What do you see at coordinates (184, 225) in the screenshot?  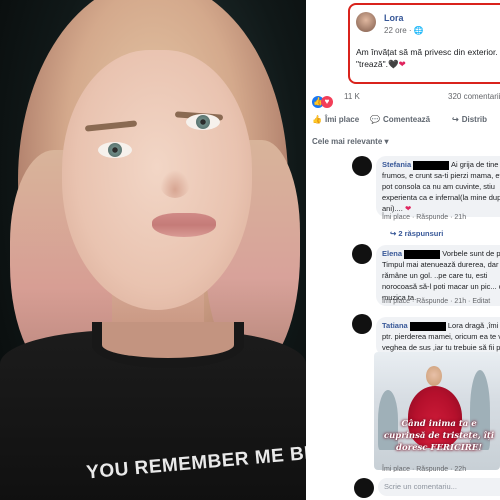 I see `lips` at bounding box center [184, 225].